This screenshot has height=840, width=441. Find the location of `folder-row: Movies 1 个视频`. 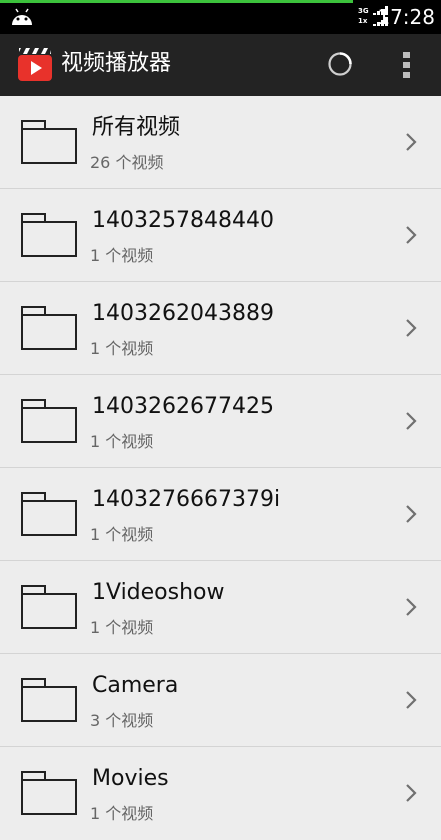

folder-row: Movies 1 个视频 is located at coordinates (220, 793).